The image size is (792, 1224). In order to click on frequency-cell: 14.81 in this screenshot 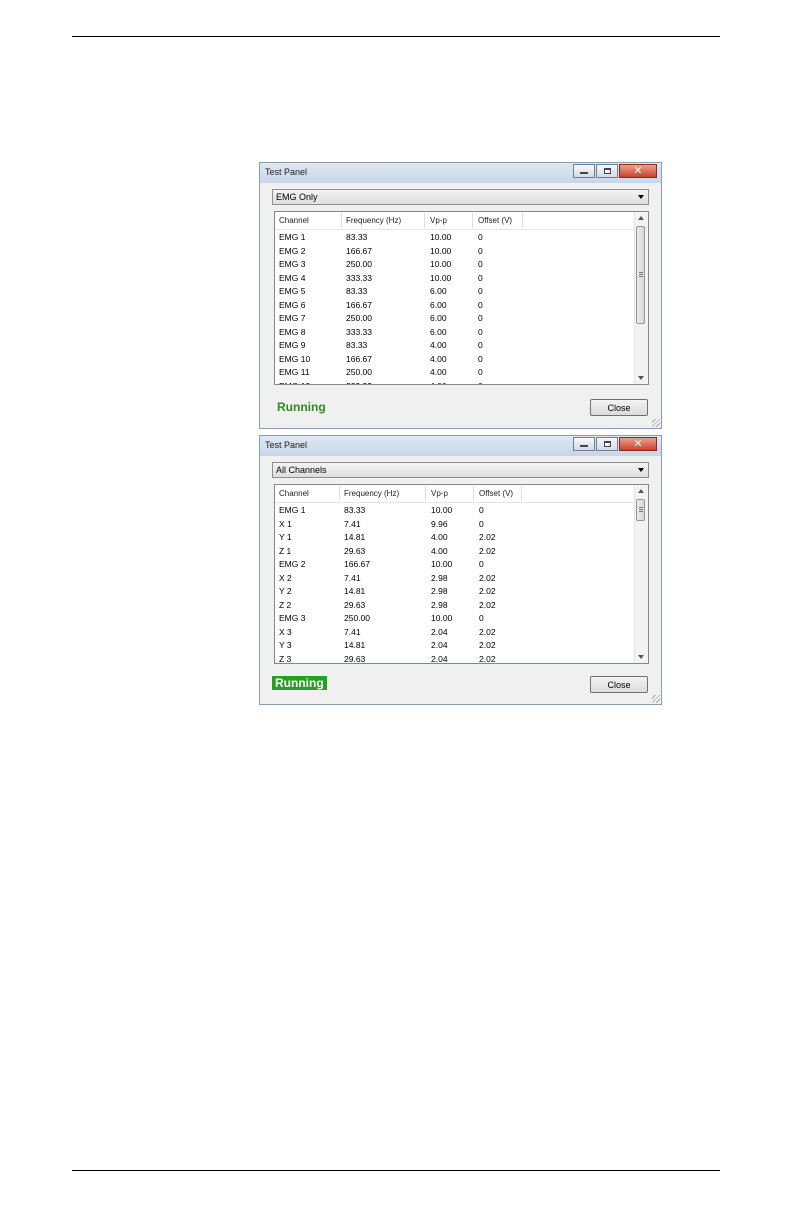, I will do `click(355, 591)`.